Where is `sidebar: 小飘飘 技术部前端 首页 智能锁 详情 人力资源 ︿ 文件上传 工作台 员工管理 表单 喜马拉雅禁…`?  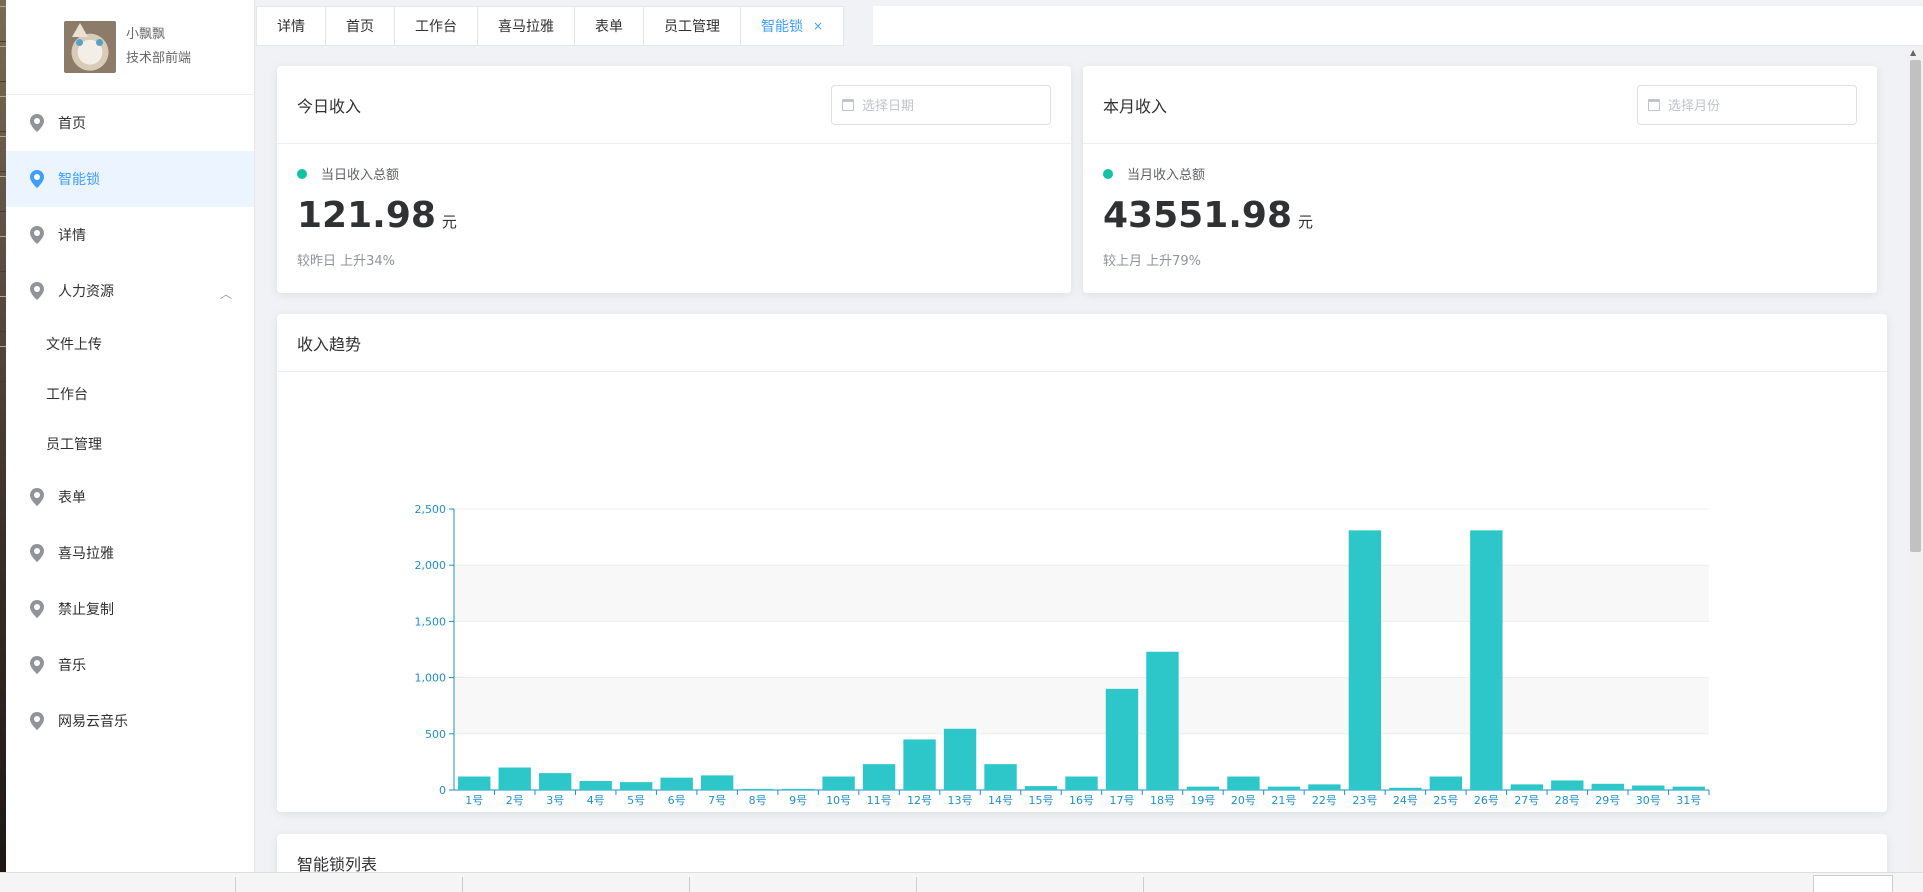
sidebar: 小飘飘 技术部前端 首页 智能锁 详情 人力资源 ︿ 文件上传 工作台 员工管理 表单 喜马拉雅禁… is located at coordinates (130, 446).